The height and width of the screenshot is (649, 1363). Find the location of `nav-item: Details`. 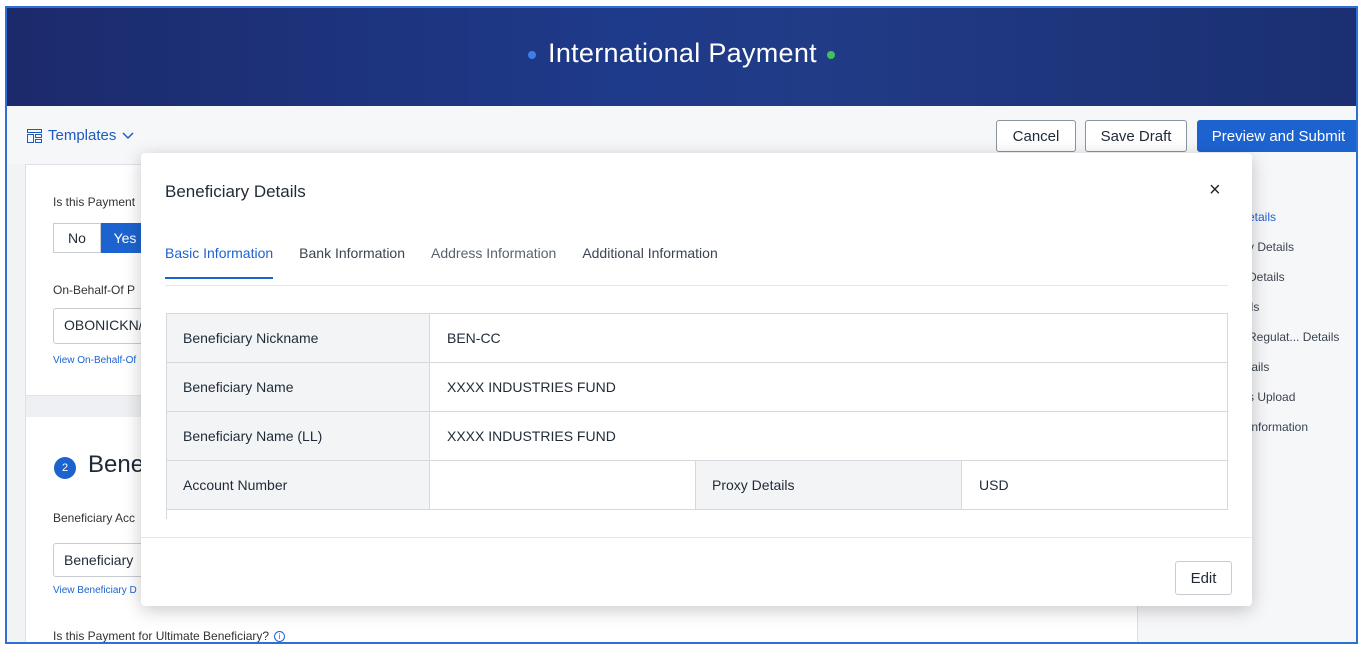

nav-item: Details is located at coordinates (1266, 277).